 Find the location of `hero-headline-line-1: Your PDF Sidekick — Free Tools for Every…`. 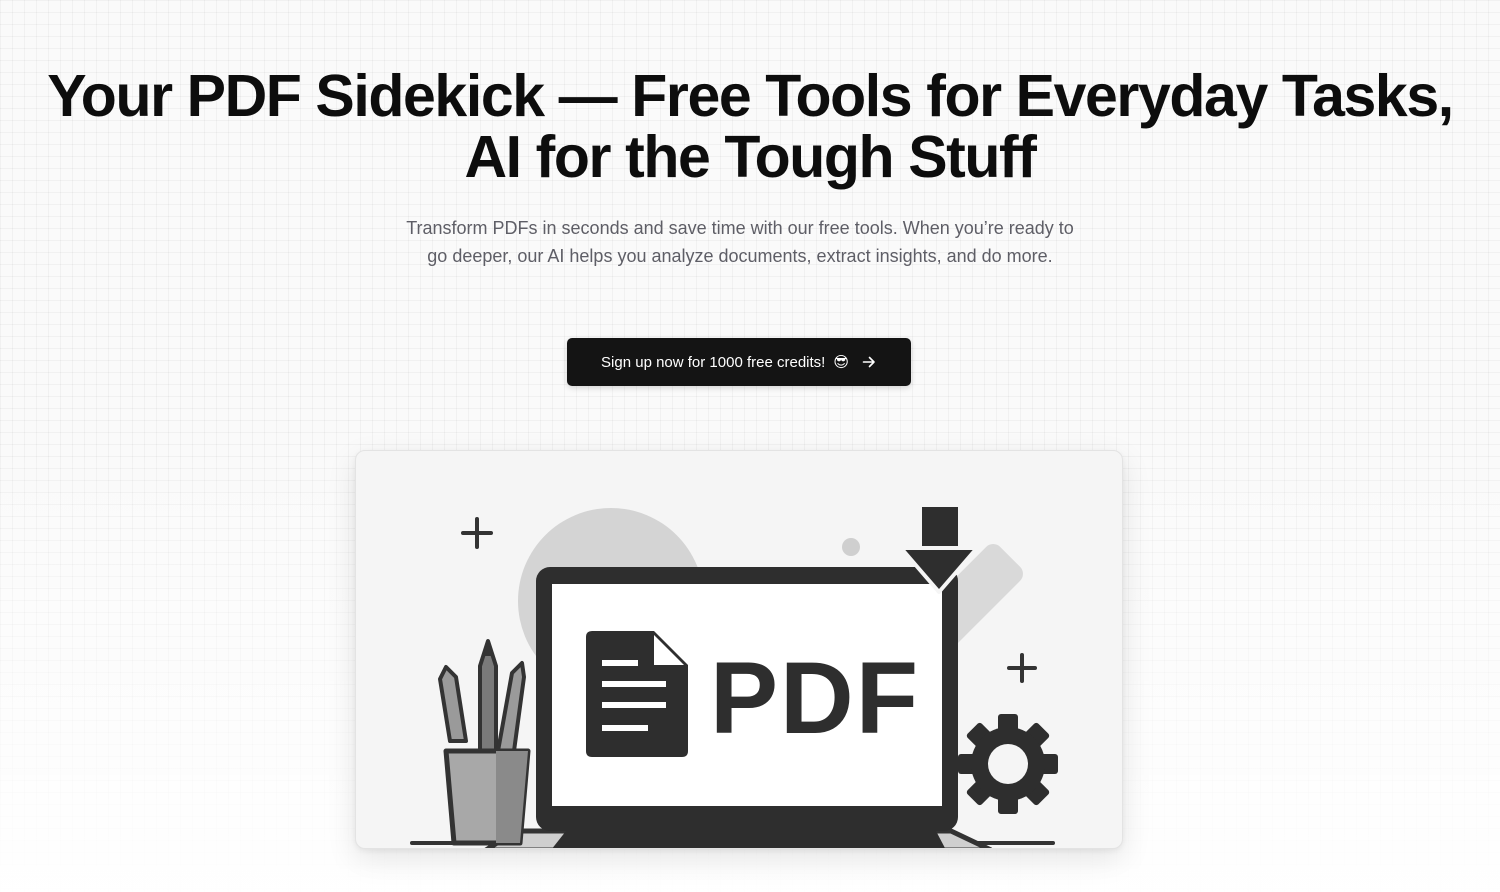

hero-headline-line-1: Your PDF Sidekick — Free Tools for Every… is located at coordinates (750, 96).